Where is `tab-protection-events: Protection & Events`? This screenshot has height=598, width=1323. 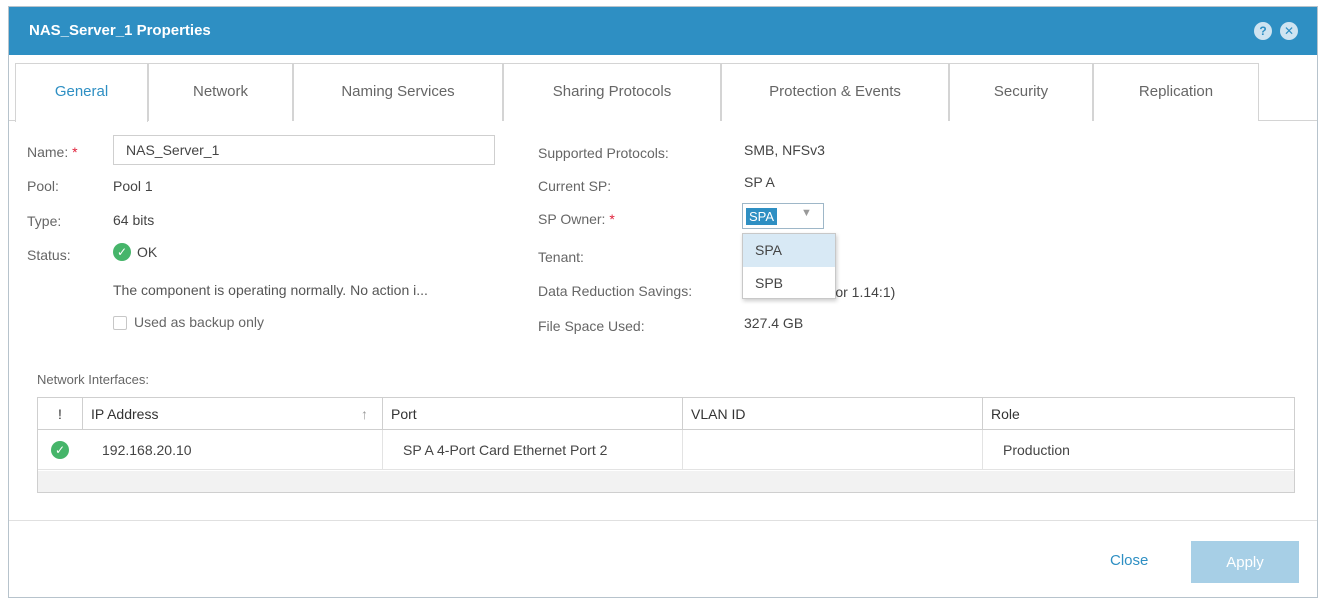
tab-protection-events: Protection & Events is located at coordinates (835, 92).